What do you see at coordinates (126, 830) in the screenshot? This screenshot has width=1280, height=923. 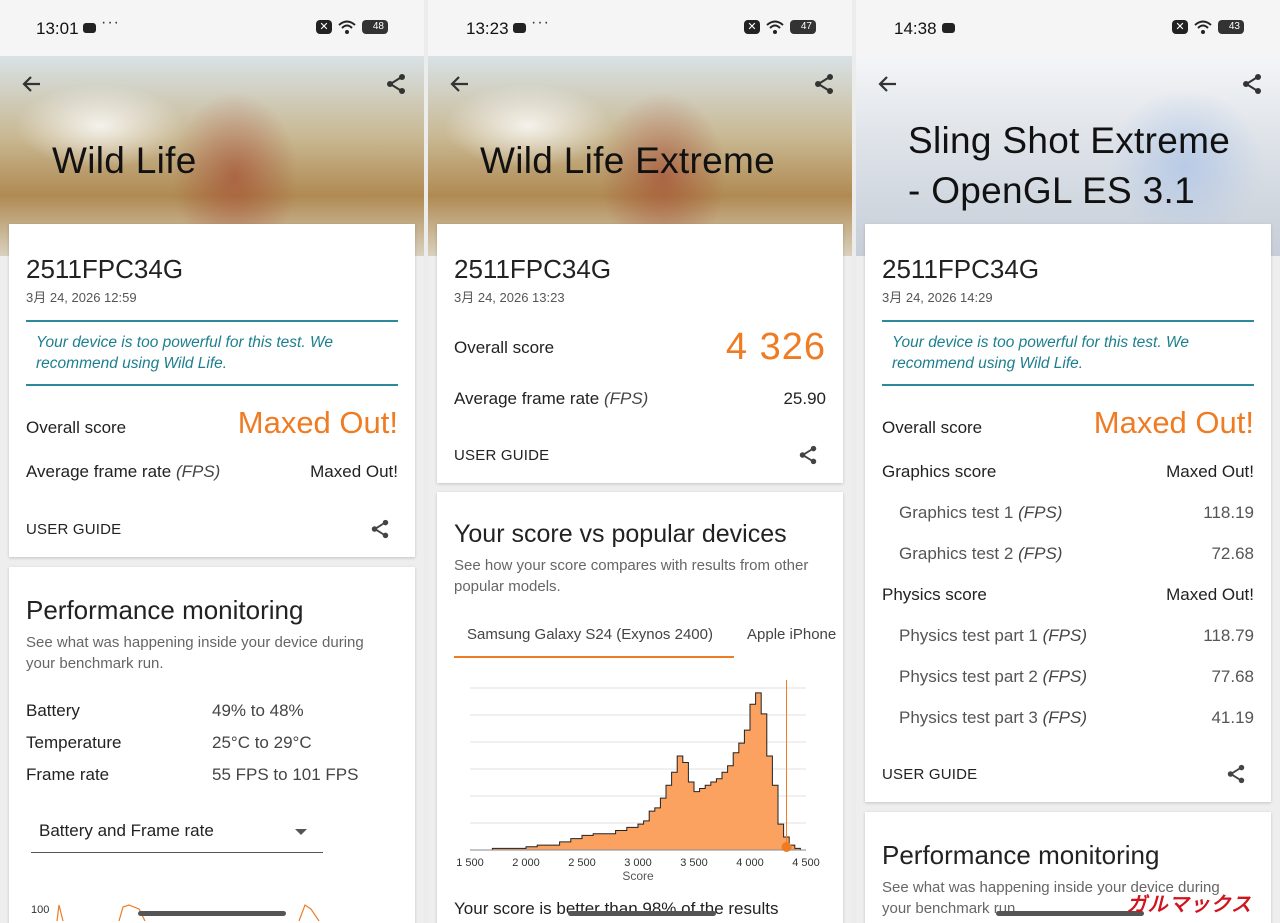 I see `dropdown-selected: Battery and Frame rate` at bounding box center [126, 830].